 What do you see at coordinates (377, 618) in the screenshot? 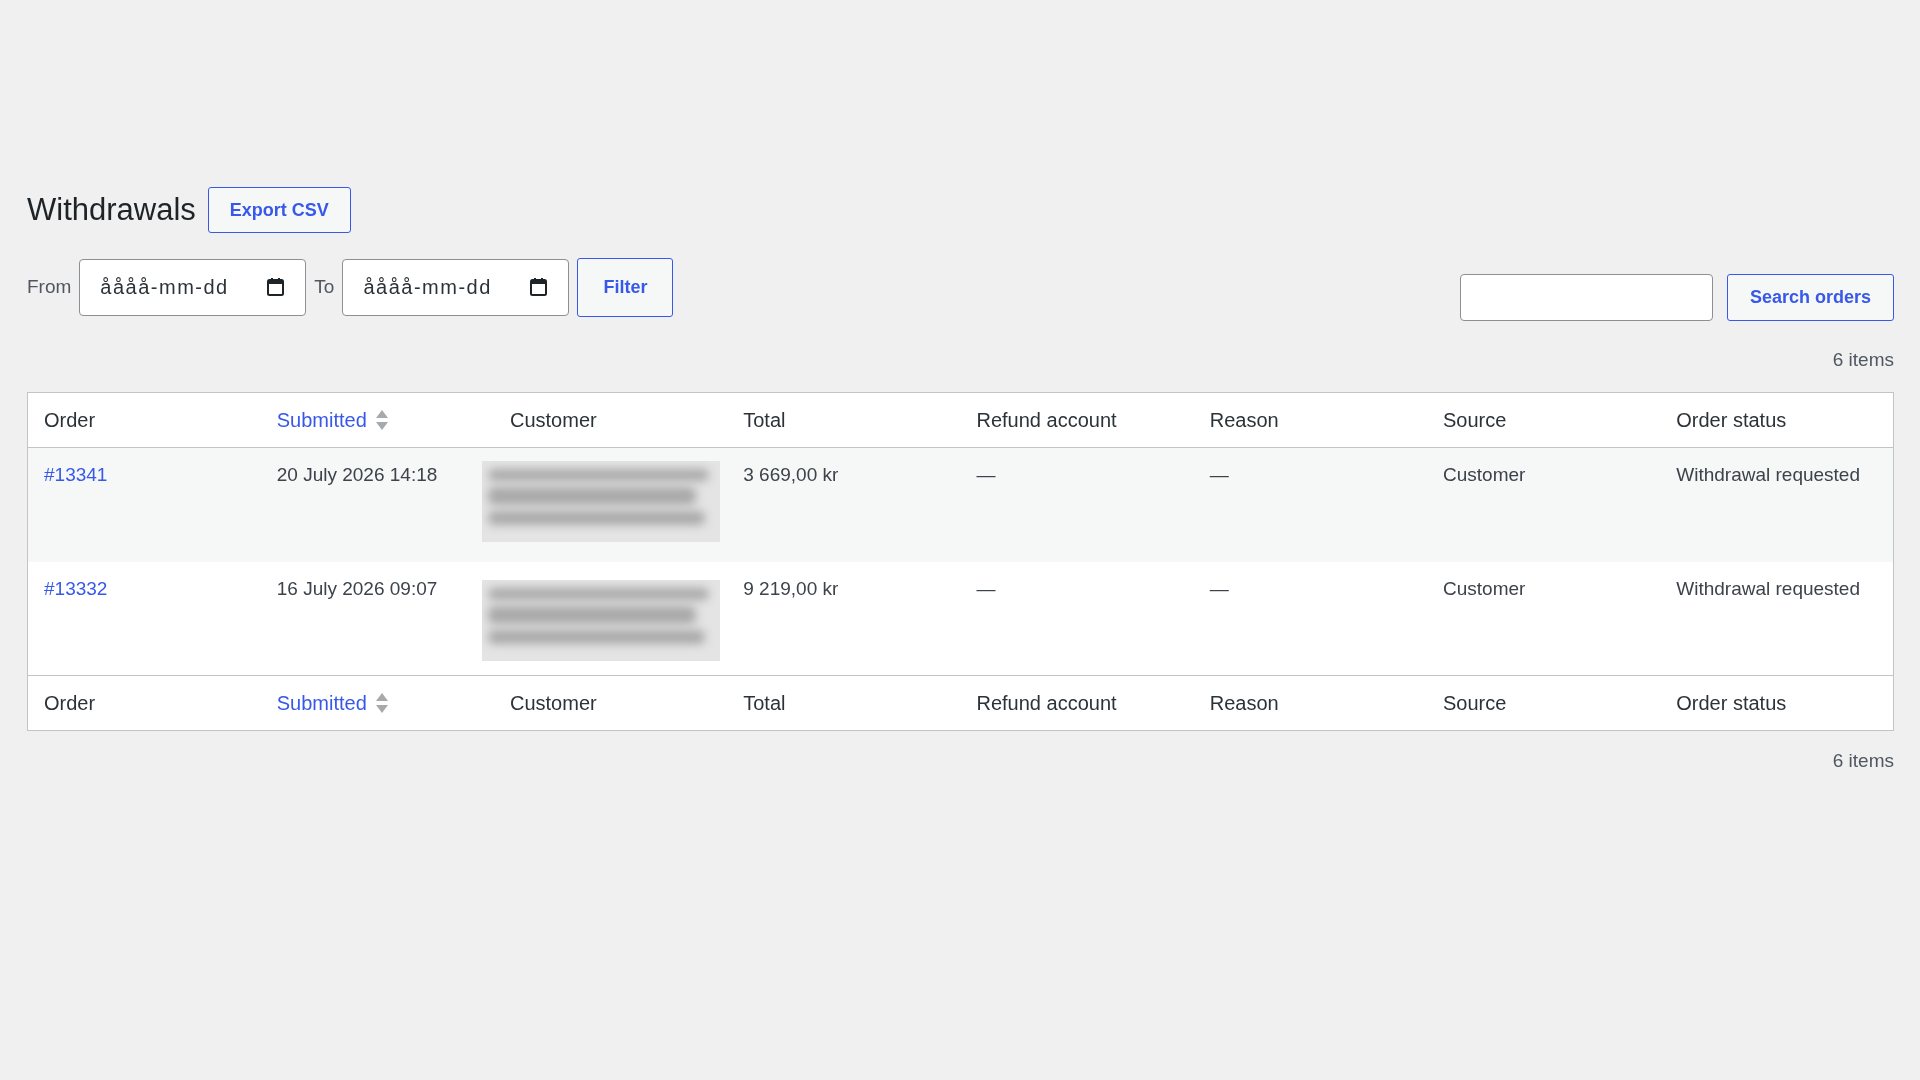
I see `table-cell: 16 July 2026 09:07` at bounding box center [377, 618].